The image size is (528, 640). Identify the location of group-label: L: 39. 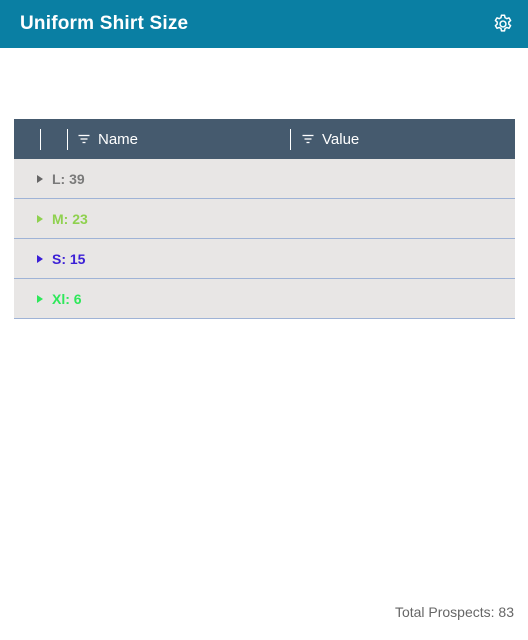
(68, 178).